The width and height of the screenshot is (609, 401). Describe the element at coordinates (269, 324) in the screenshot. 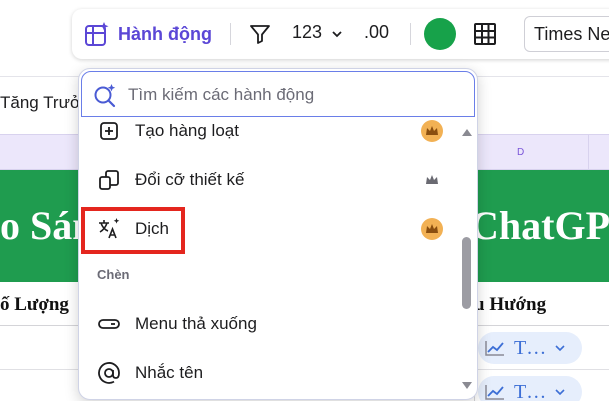

I see `menu-item-dropdown-menu: Menu thả xuống` at that location.